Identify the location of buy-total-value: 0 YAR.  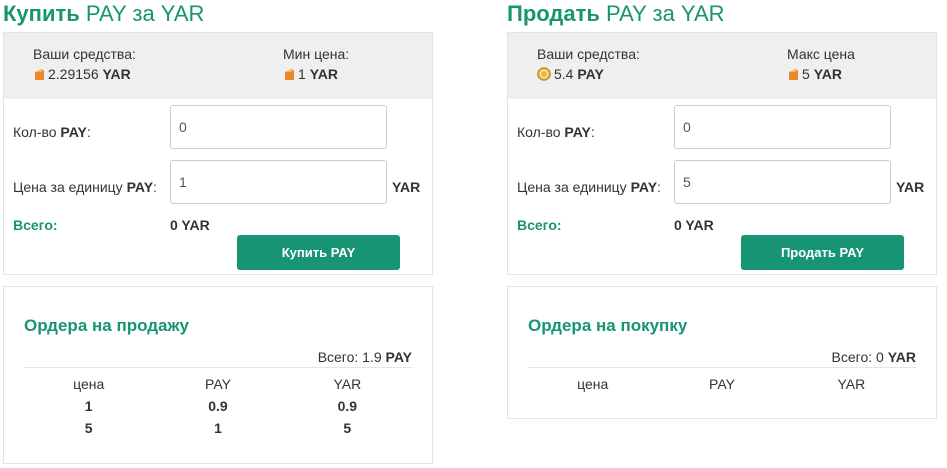
(190, 225).